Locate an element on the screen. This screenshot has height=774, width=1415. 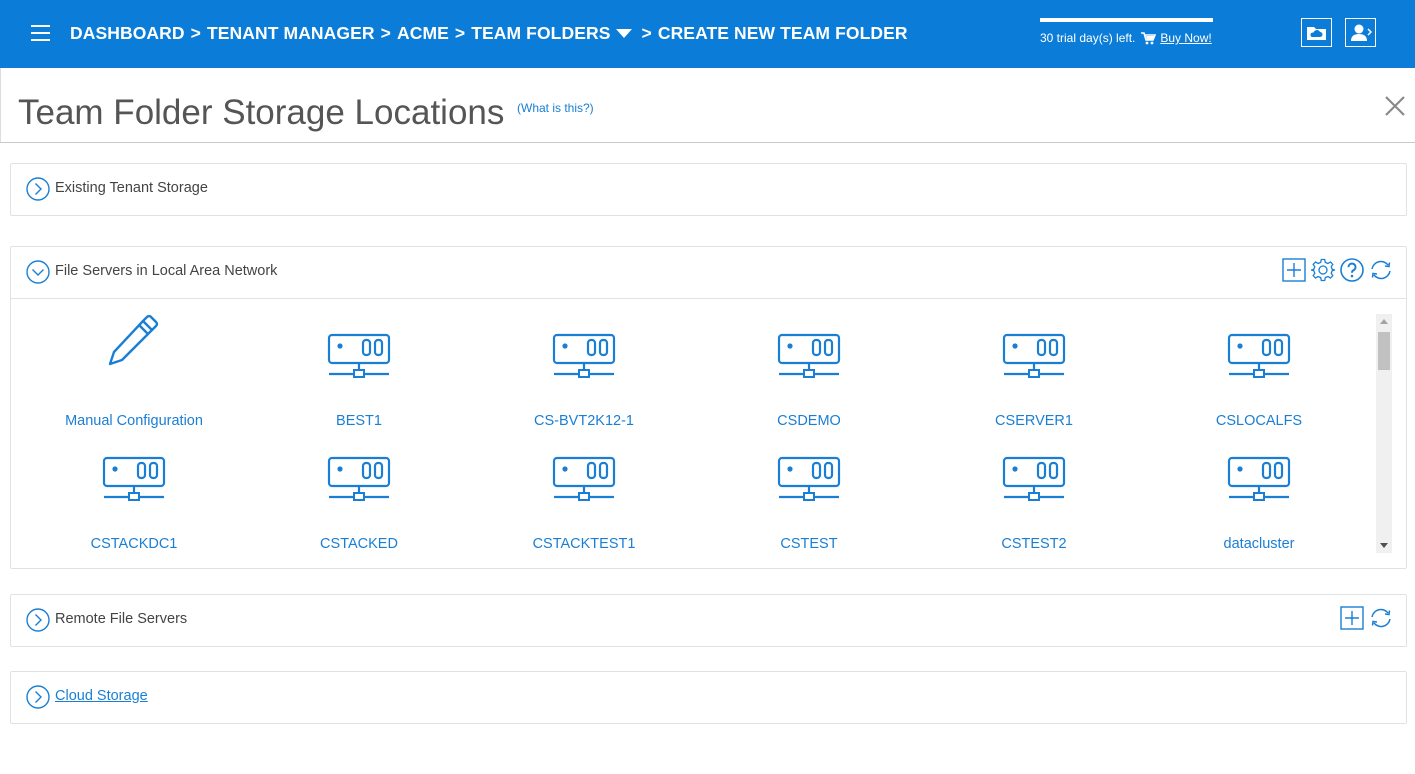
panel-title: File Servers in Local Area Network is located at coordinates (166, 271).